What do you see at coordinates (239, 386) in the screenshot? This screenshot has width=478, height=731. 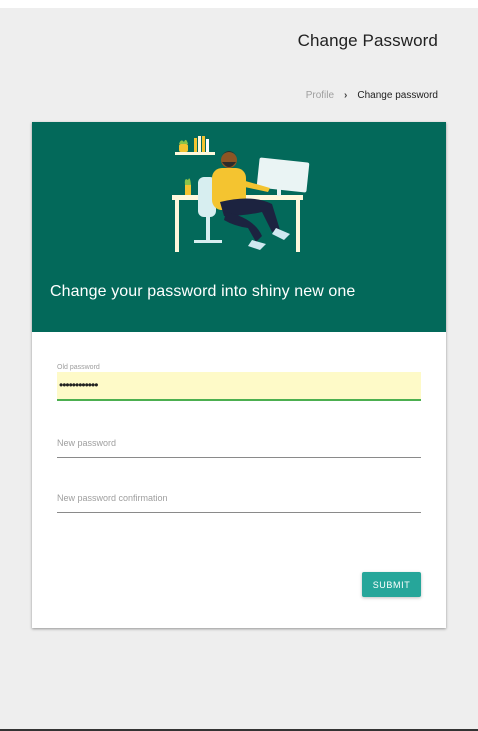 I see `old-password-input: ••••••••••••` at bounding box center [239, 386].